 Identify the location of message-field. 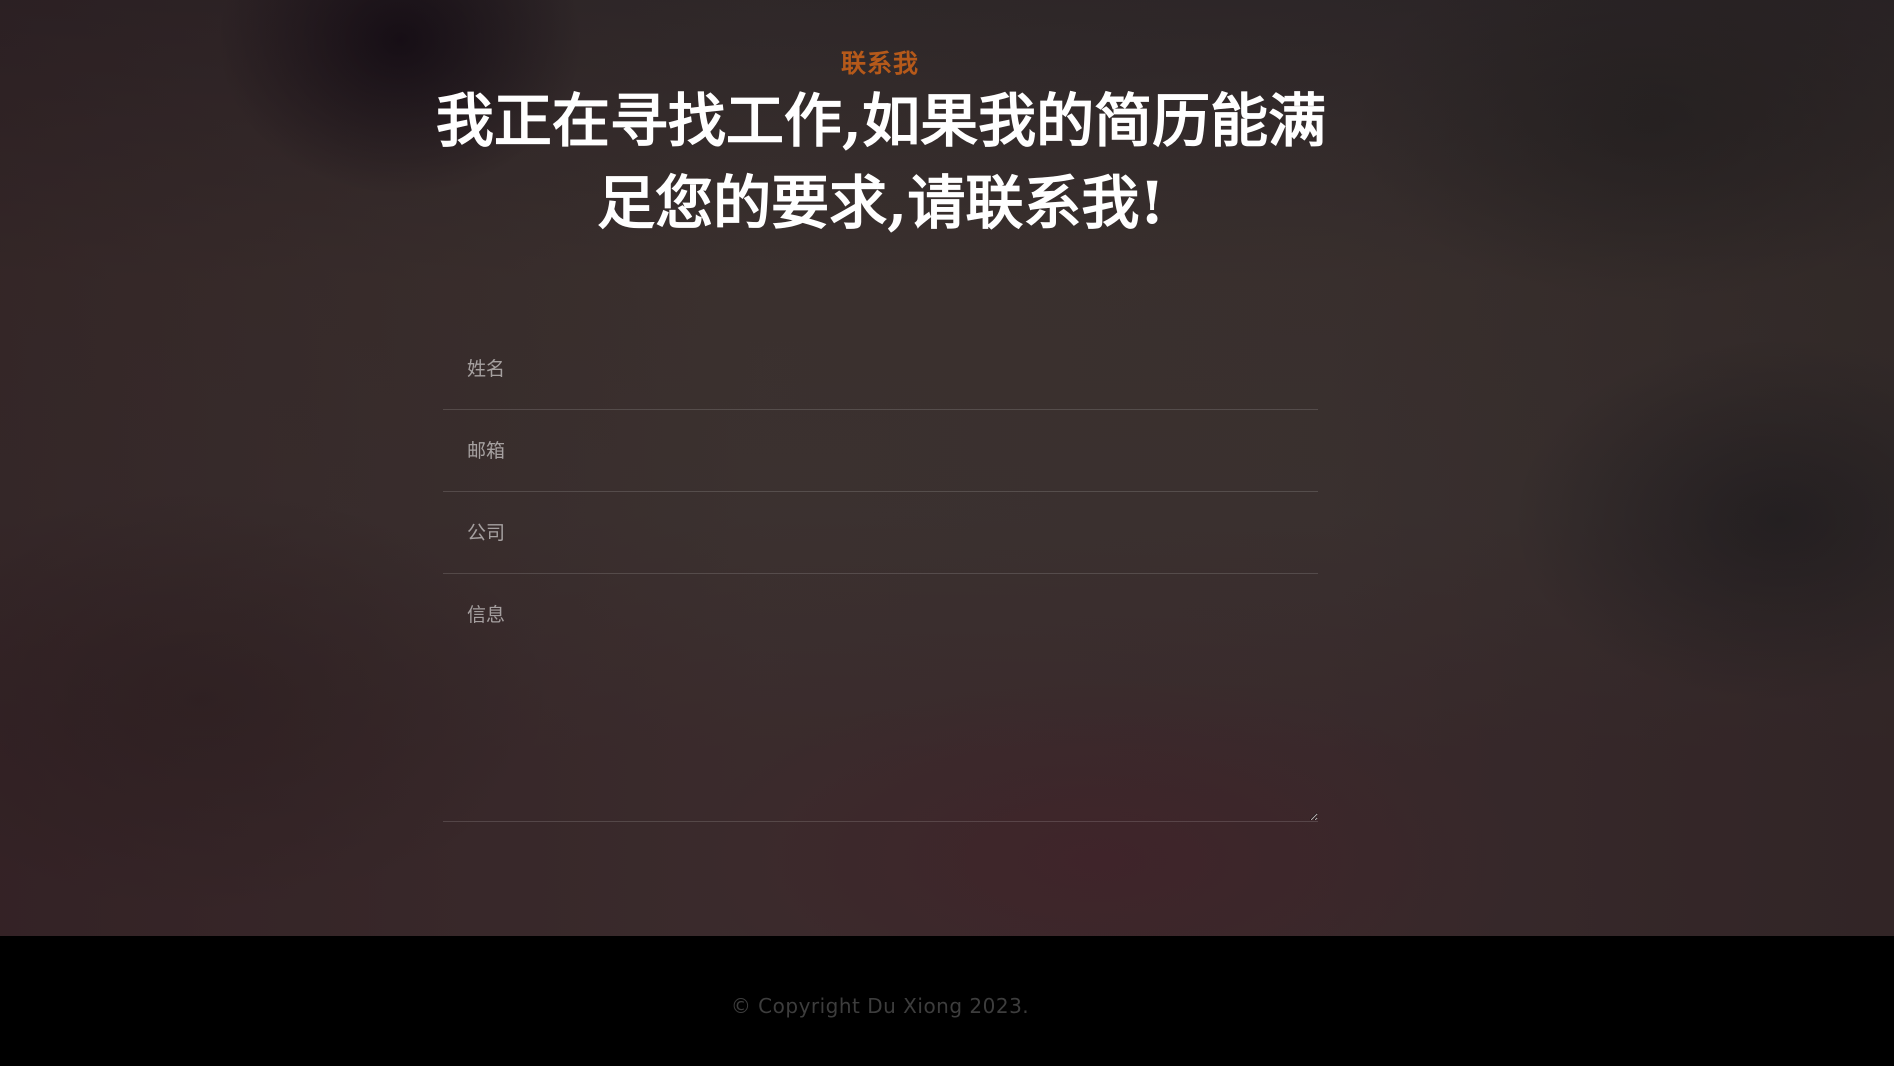
(880, 698).